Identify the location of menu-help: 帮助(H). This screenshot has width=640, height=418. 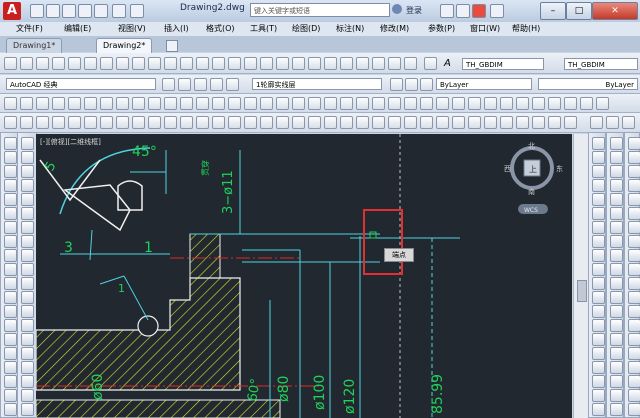
(526, 28).